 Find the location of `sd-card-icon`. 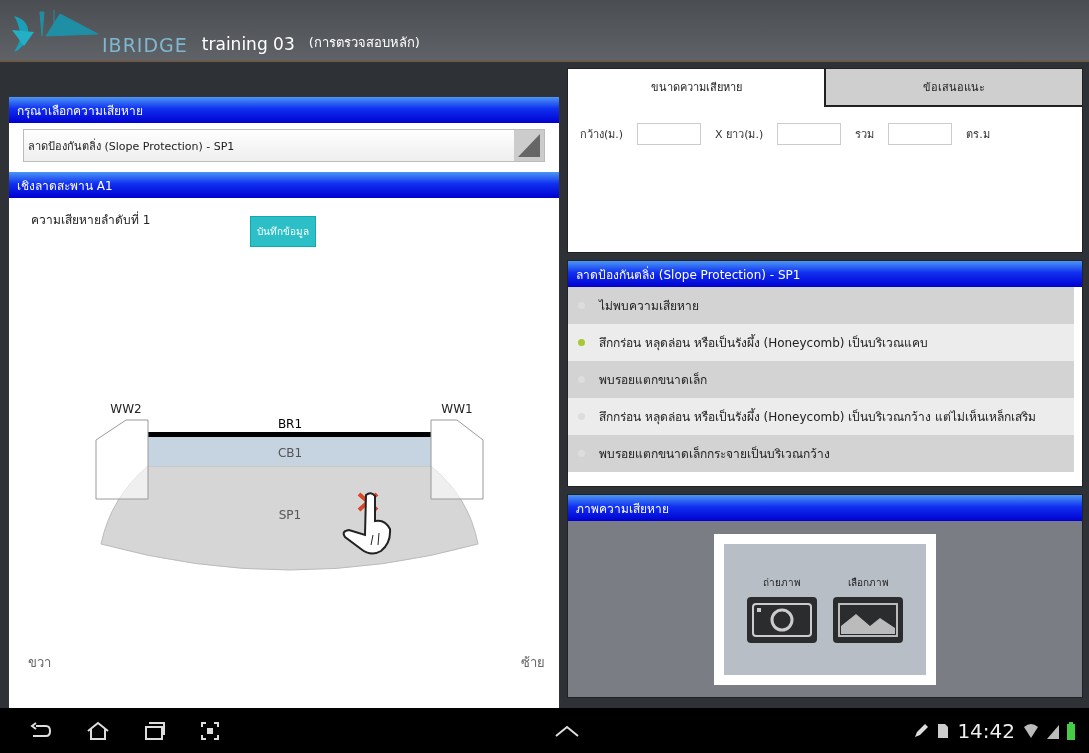

sd-card-icon is located at coordinates (943, 730).